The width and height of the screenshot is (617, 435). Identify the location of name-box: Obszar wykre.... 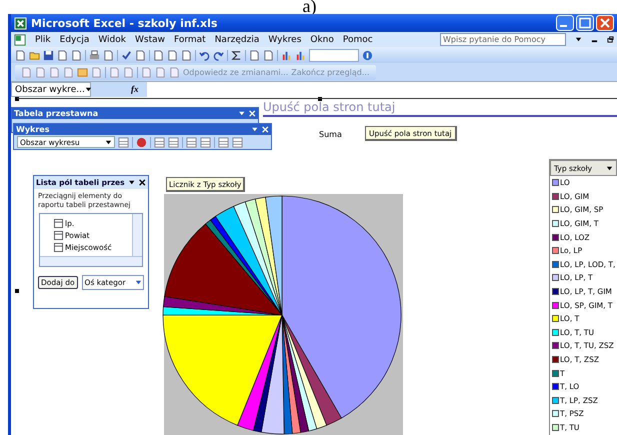
(51, 89).